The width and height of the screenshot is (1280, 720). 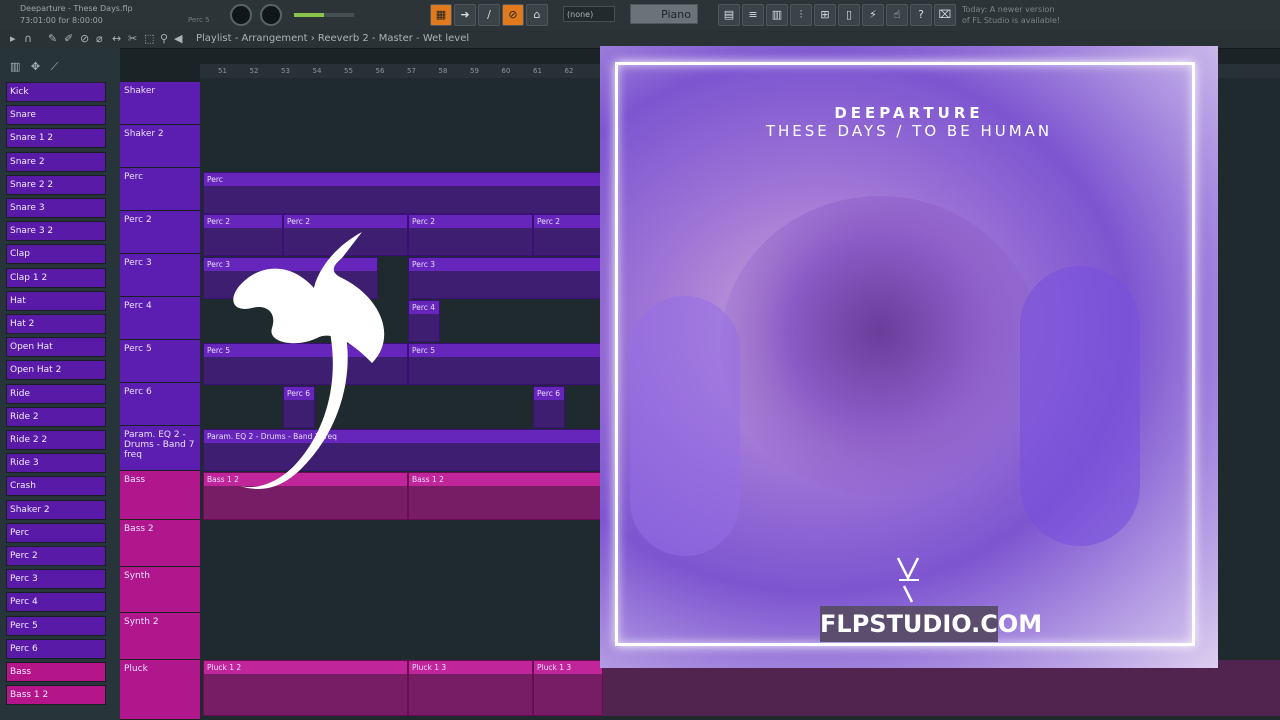 What do you see at coordinates (56, 393) in the screenshot?
I see `channel-button: Ride` at bounding box center [56, 393].